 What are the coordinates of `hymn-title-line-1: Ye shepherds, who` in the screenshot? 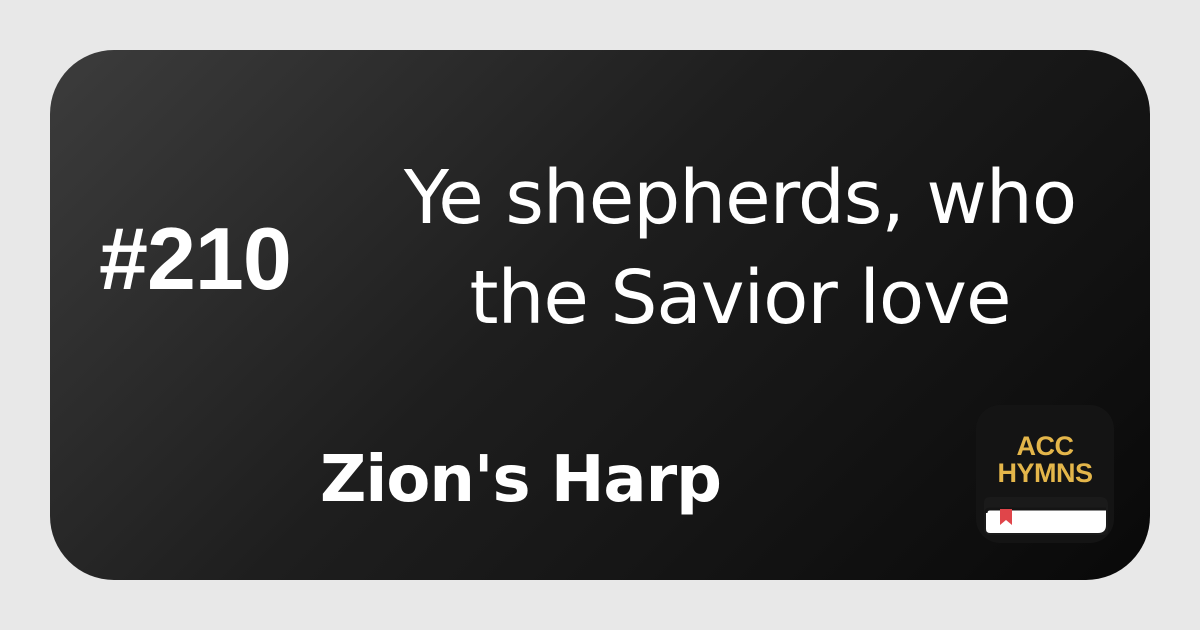 It's located at (740, 198).